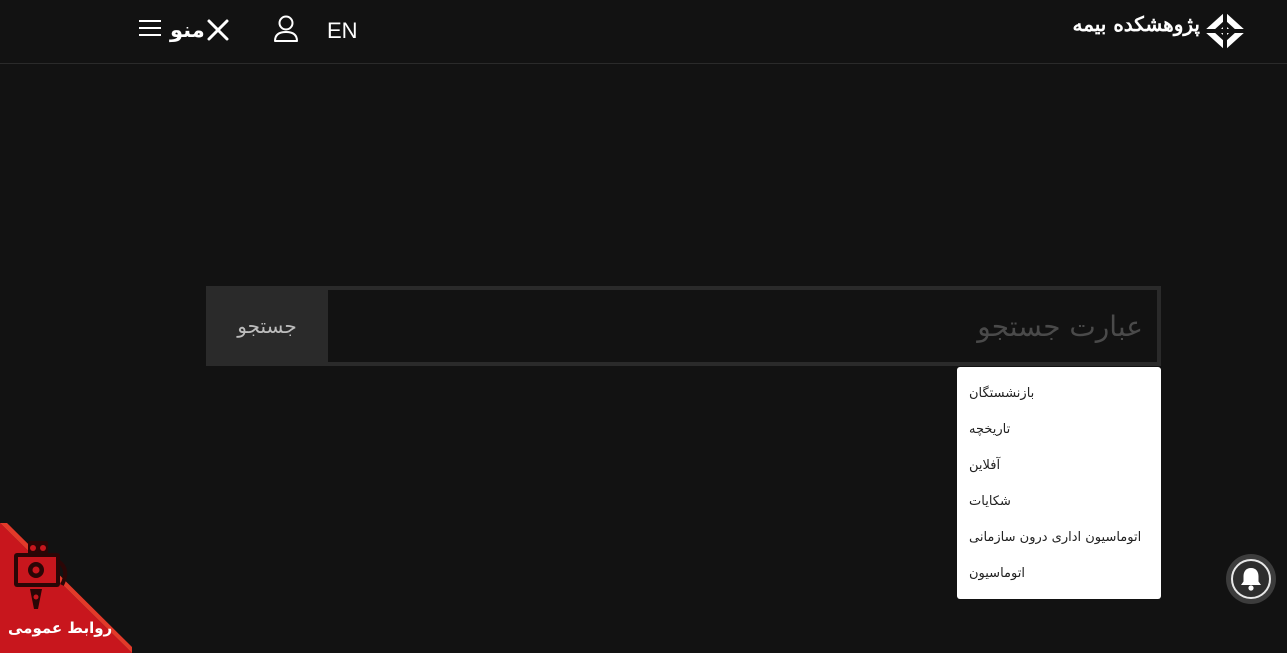  What do you see at coordinates (1059, 394) in the screenshot?
I see `suggestion-item: بازنشستگان` at bounding box center [1059, 394].